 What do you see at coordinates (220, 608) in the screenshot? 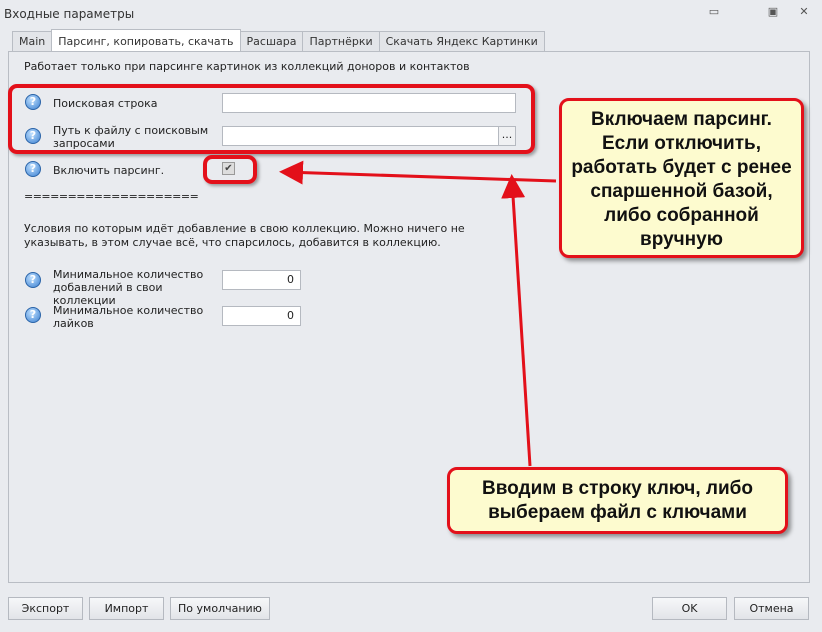
I see `defaults-button: По умолчанию` at bounding box center [220, 608].